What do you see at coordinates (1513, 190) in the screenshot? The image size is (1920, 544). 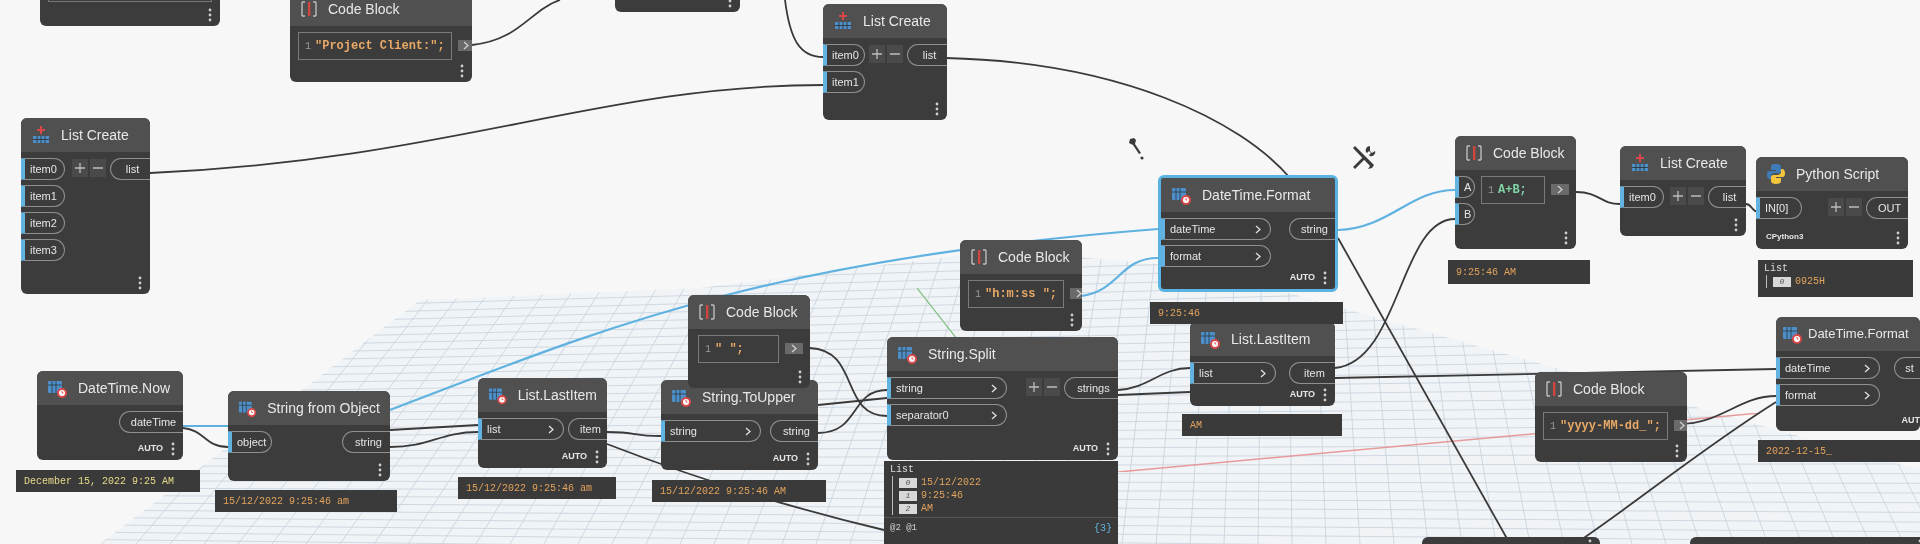 I see `code-editor: 1 A+B;` at bounding box center [1513, 190].